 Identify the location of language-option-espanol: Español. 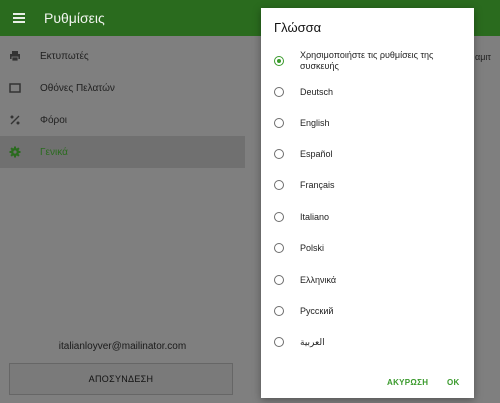
(367, 154).